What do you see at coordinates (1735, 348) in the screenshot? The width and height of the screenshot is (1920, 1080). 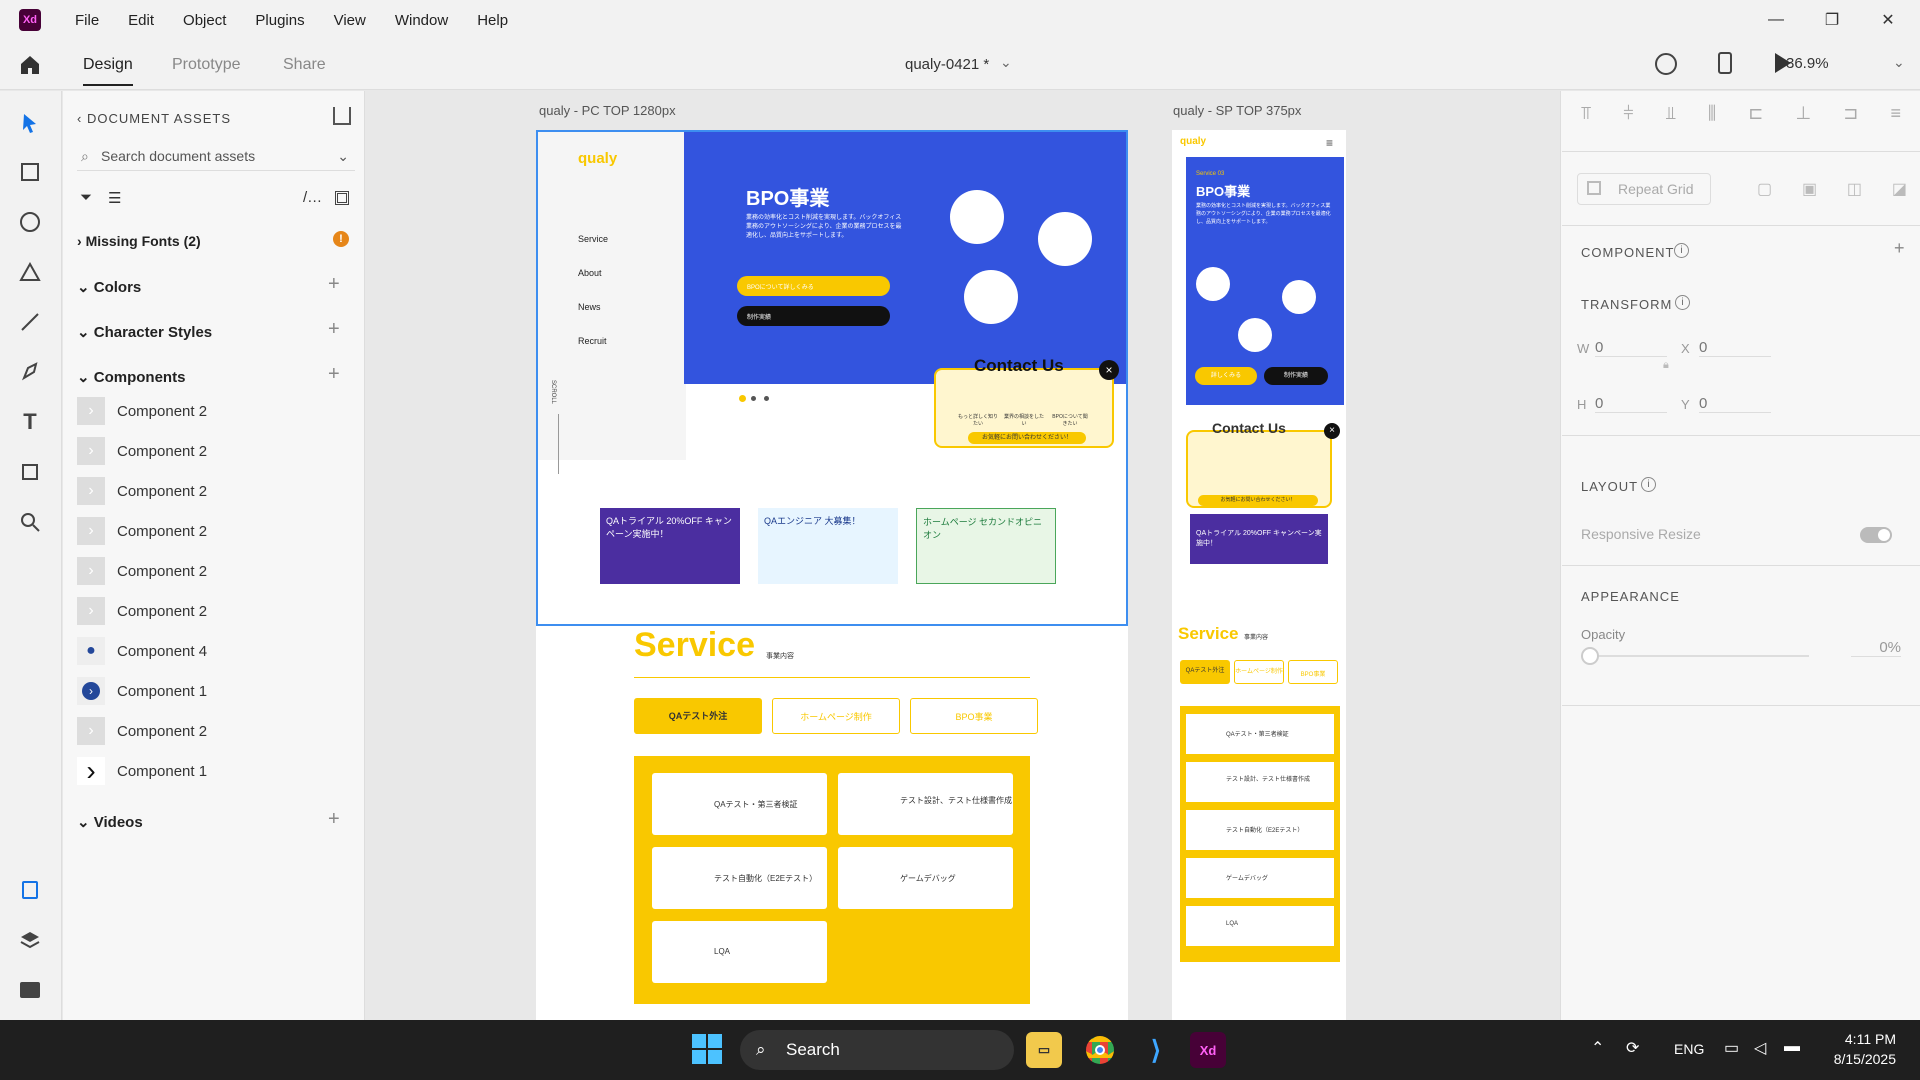 I see `x-field: 0` at bounding box center [1735, 348].